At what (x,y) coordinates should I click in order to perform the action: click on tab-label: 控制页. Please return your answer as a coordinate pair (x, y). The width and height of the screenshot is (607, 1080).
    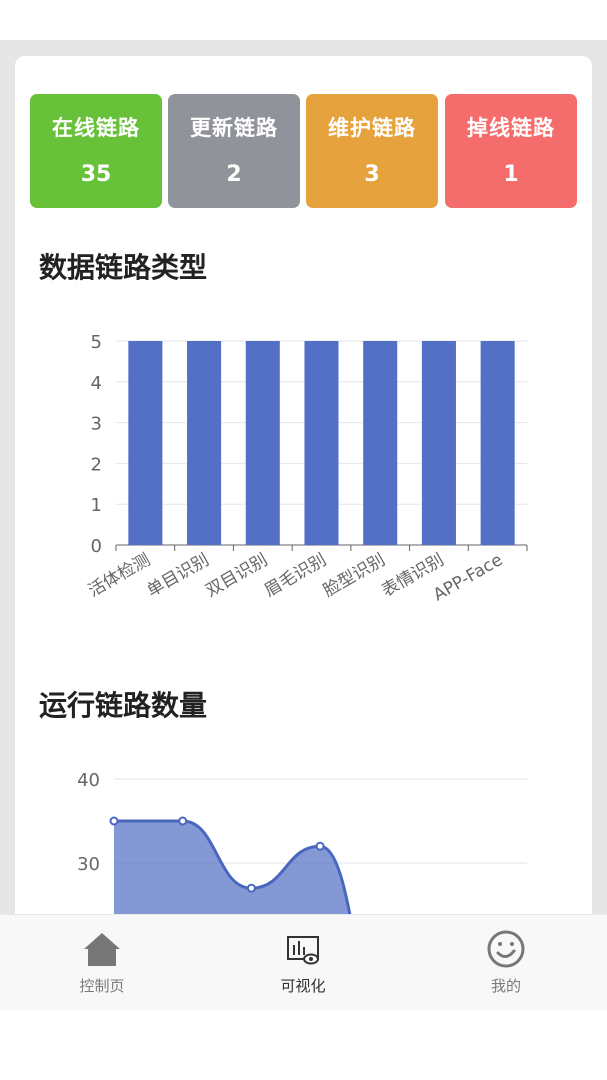
    Looking at the image, I should click on (102, 986).